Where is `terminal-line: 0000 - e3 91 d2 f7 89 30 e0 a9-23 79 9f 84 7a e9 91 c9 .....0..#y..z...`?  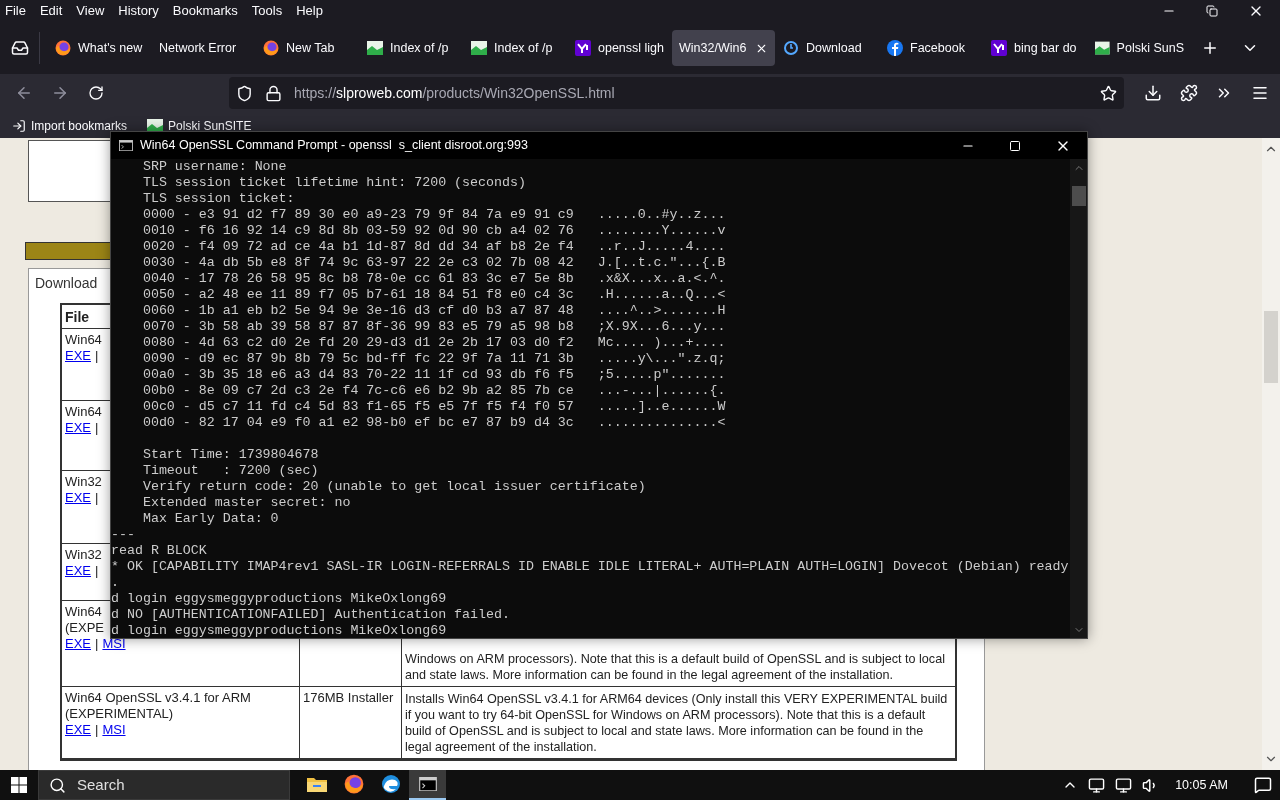
terminal-line: 0000 - e3 91 d2 f7 89 30 e0 a9-23 79 9f 84 7a e9 91 c9 .....0..#y..z... is located at coordinates (433, 215).